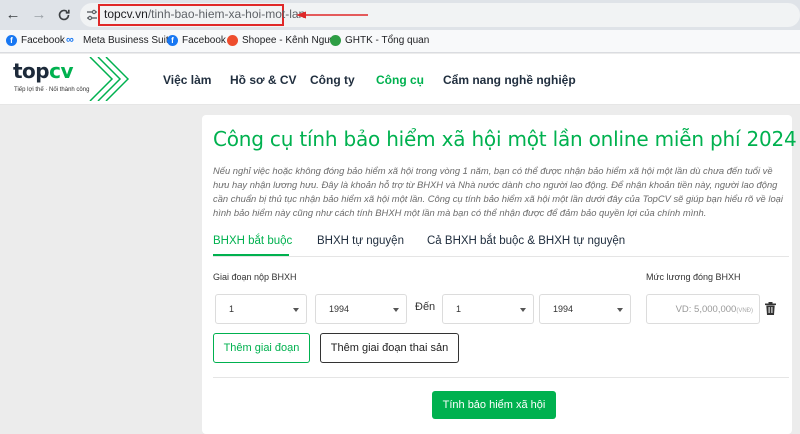 This screenshot has height=434, width=800. What do you see at coordinates (389, 348) in the screenshot?
I see `add-maternity-period-button: Thêm giai đoạn thai sản` at bounding box center [389, 348].